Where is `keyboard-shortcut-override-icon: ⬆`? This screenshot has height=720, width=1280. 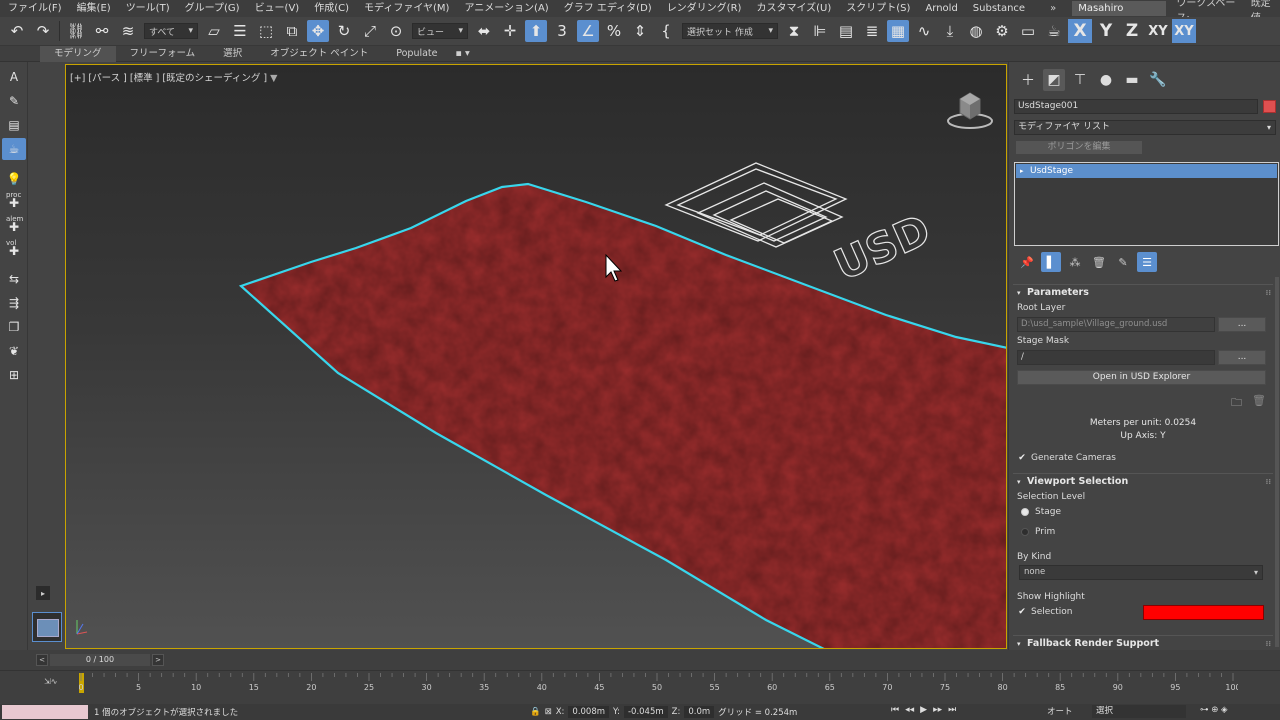 keyboard-shortcut-override-icon: ⬆ is located at coordinates (536, 31).